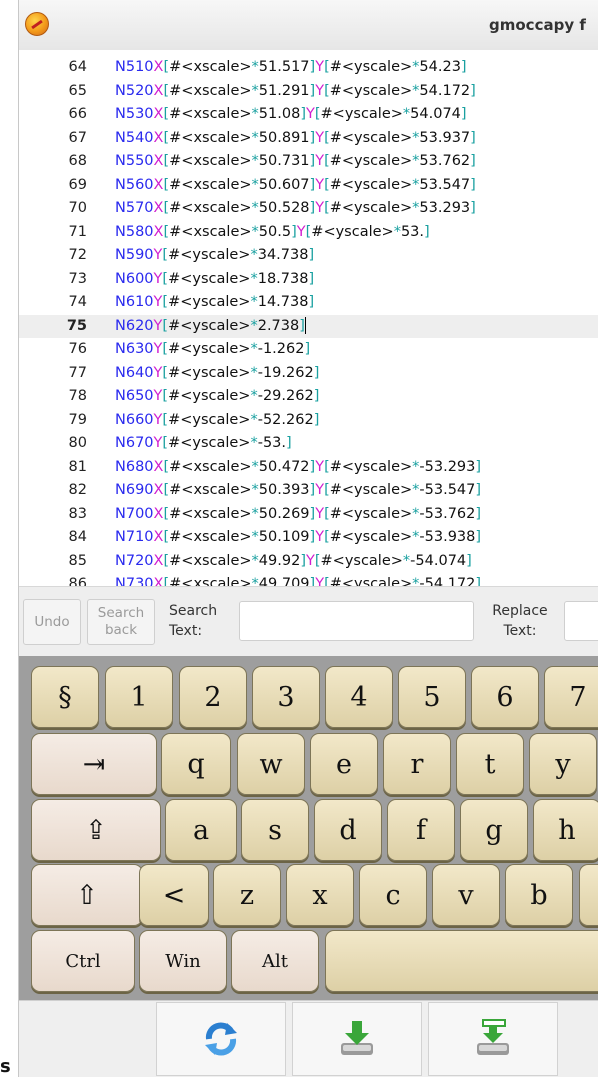 The width and height of the screenshot is (598, 1077). What do you see at coordinates (581, 621) in the screenshot?
I see `replace-text-input` at bounding box center [581, 621].